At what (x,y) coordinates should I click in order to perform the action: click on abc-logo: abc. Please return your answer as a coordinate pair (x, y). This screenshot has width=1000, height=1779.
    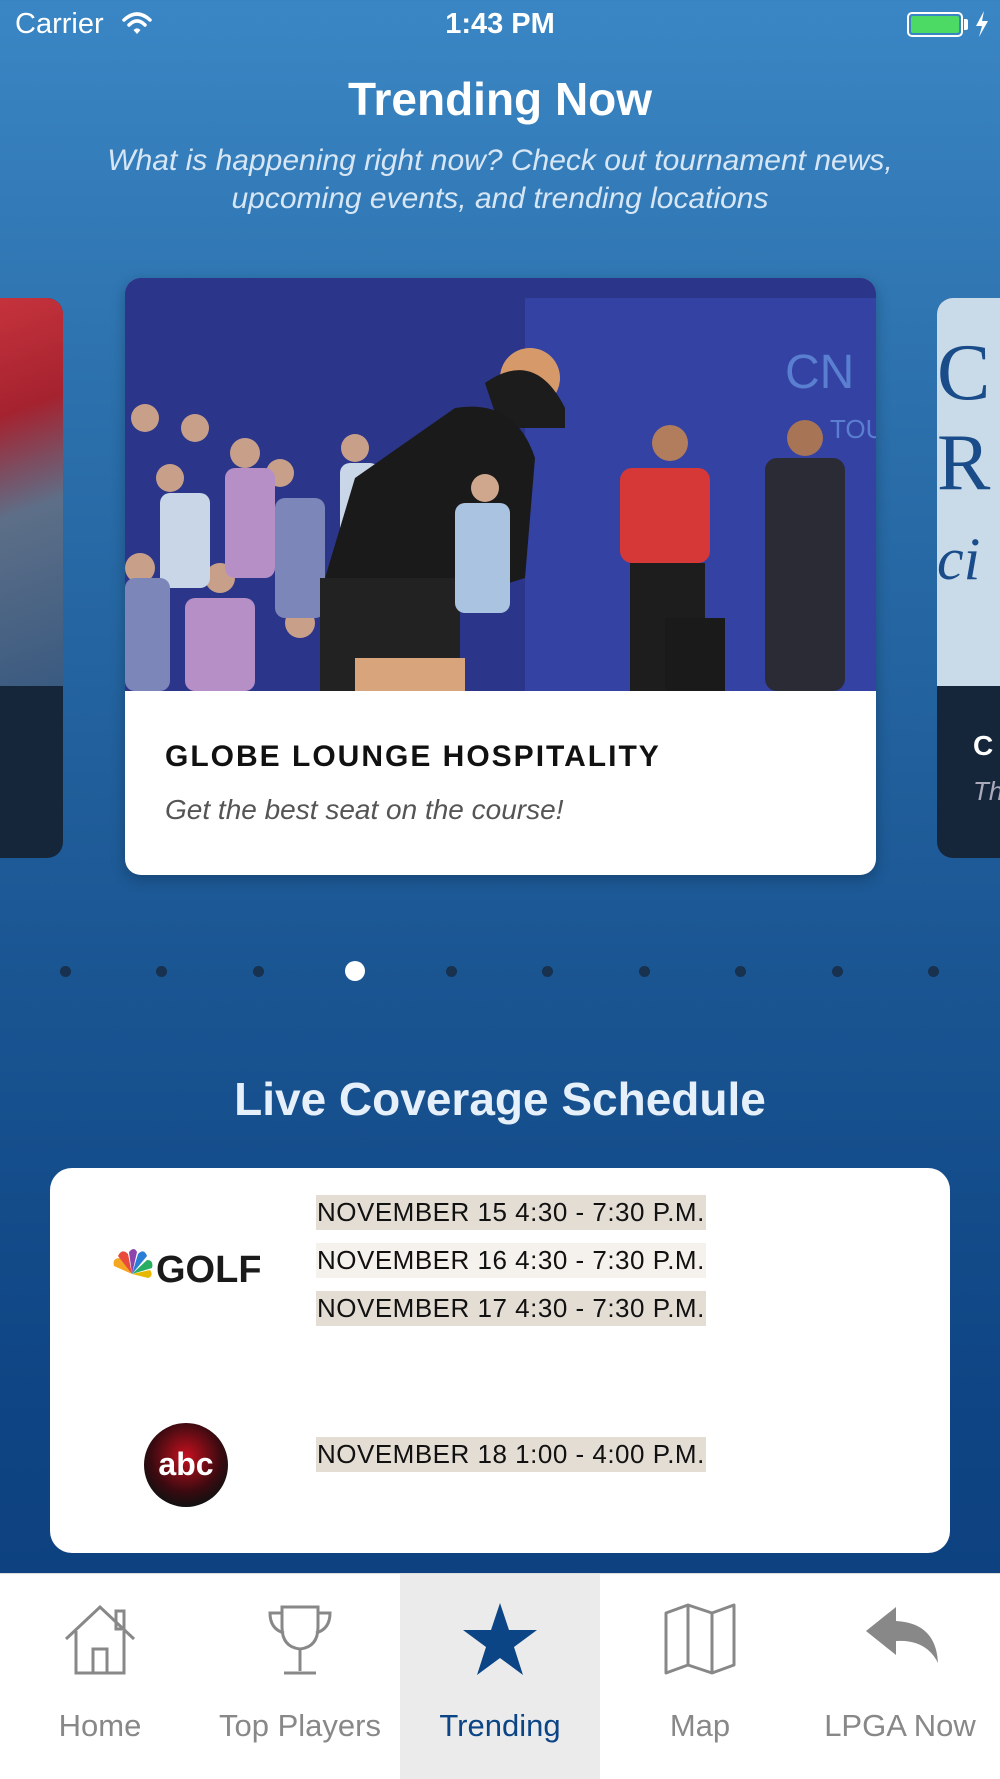
    Looking at the image, I should click on (186, 1465).